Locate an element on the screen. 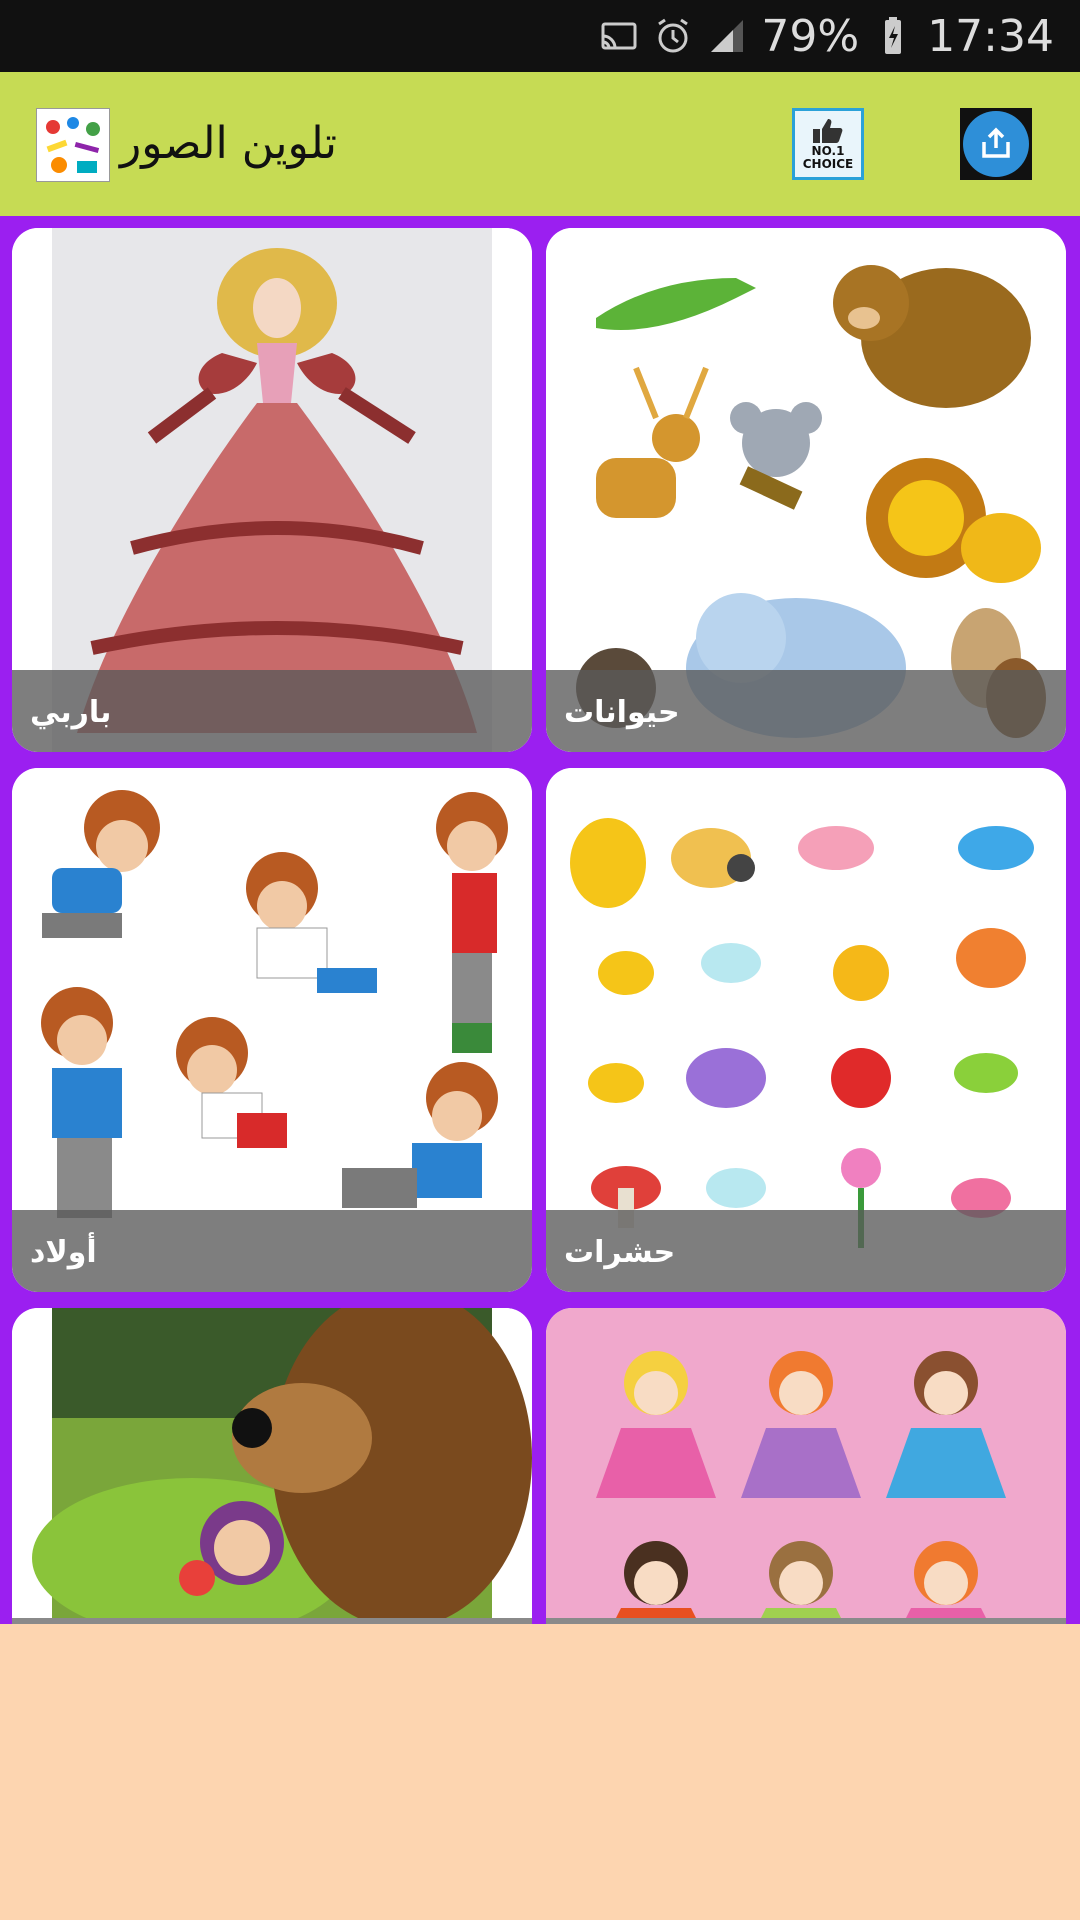  share-icon is located at coordinates (996, 142).